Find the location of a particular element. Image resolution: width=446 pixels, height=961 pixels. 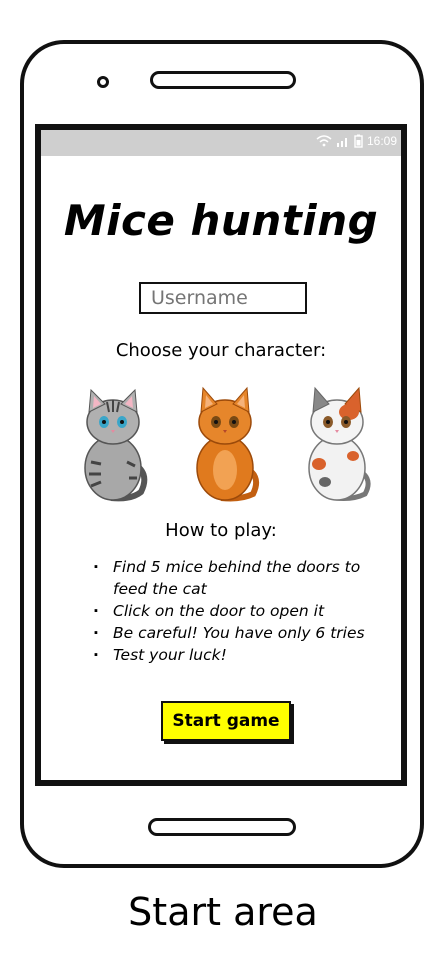

battery-icon is located at coordinates (358, 141).